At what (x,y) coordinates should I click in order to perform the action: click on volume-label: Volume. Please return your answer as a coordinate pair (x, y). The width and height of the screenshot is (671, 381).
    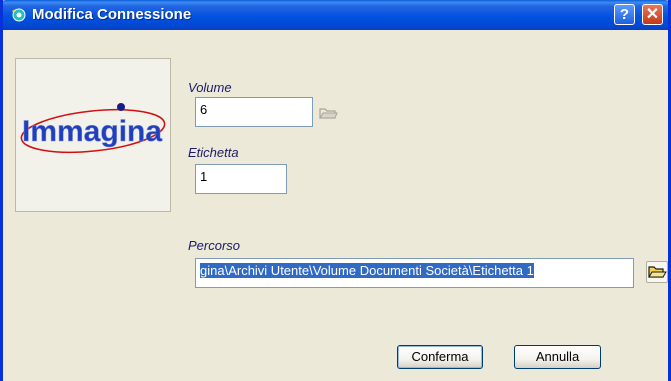
    Looking at the image, I should click on (210, 87).